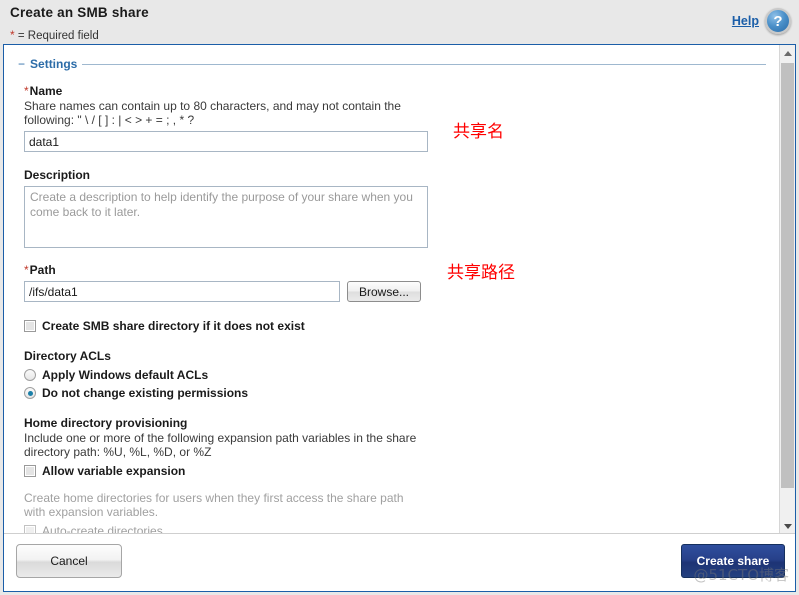  Describe the element at coordinates (21, 64) in the screenshot. I see `collapse-minus-icon: −` at that location.